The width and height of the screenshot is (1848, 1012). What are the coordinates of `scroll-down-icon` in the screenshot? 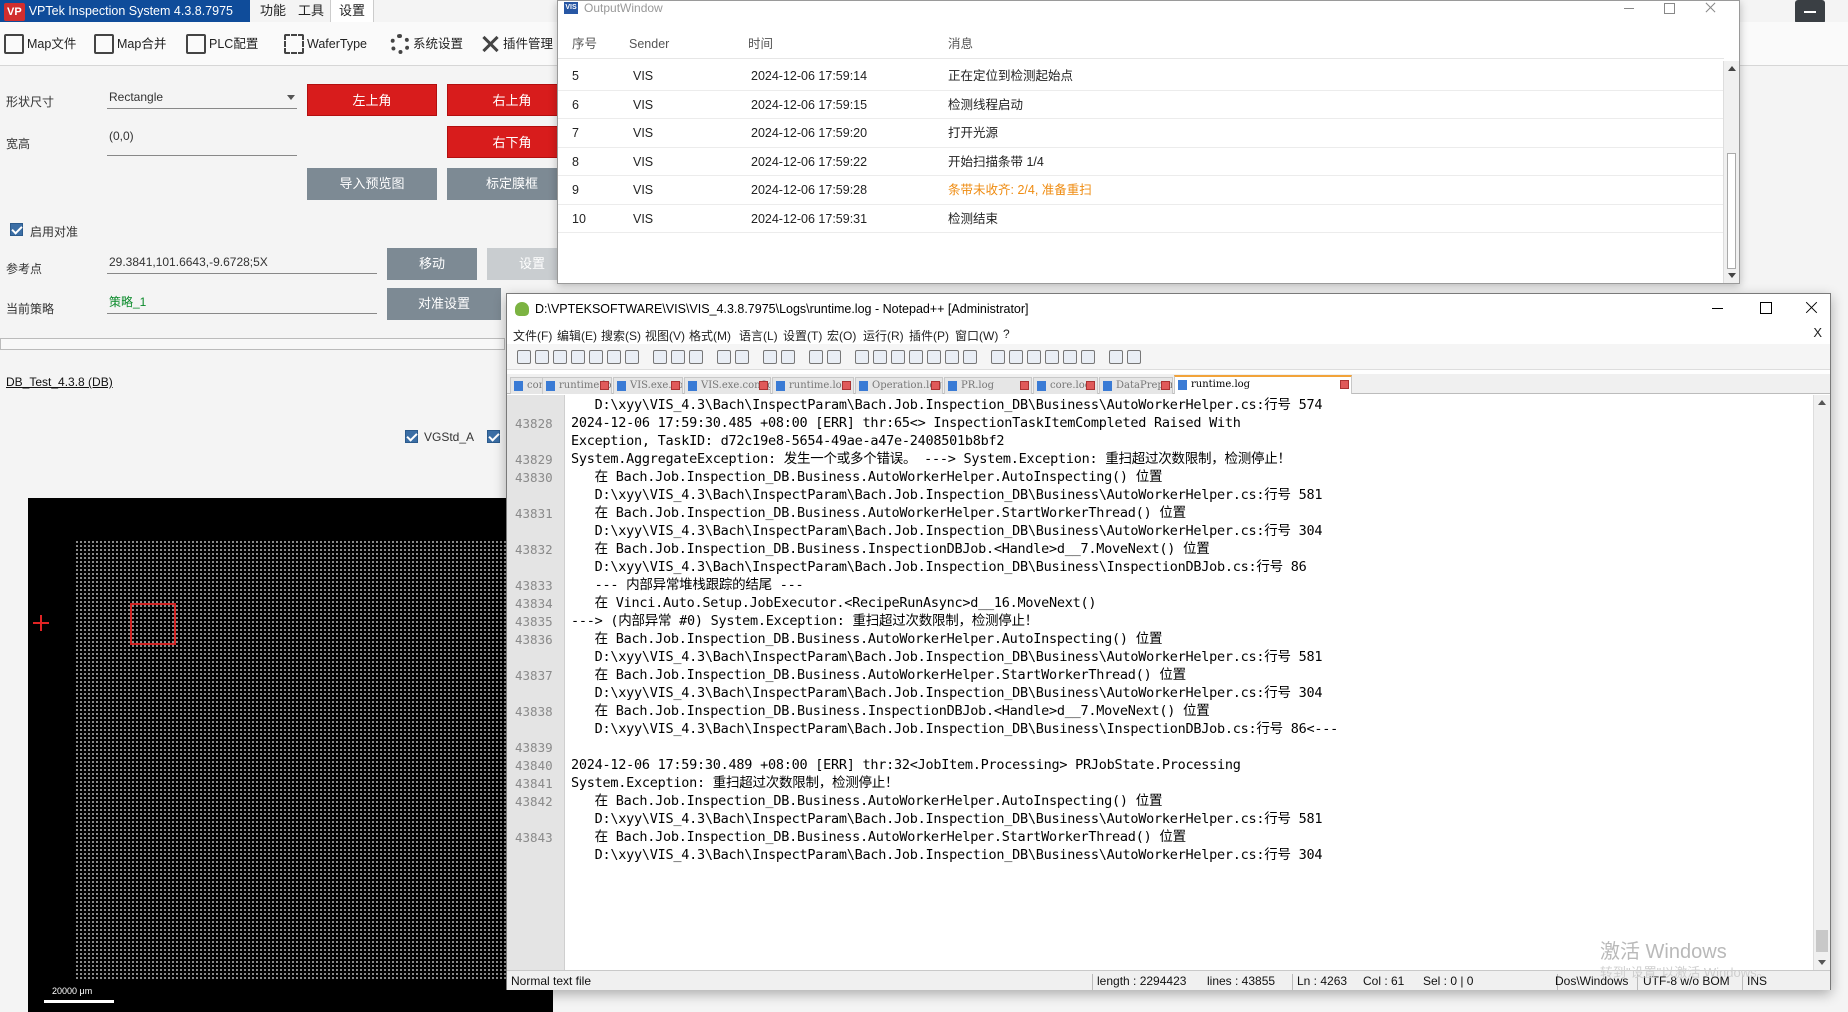 It's located at (1822, 962).